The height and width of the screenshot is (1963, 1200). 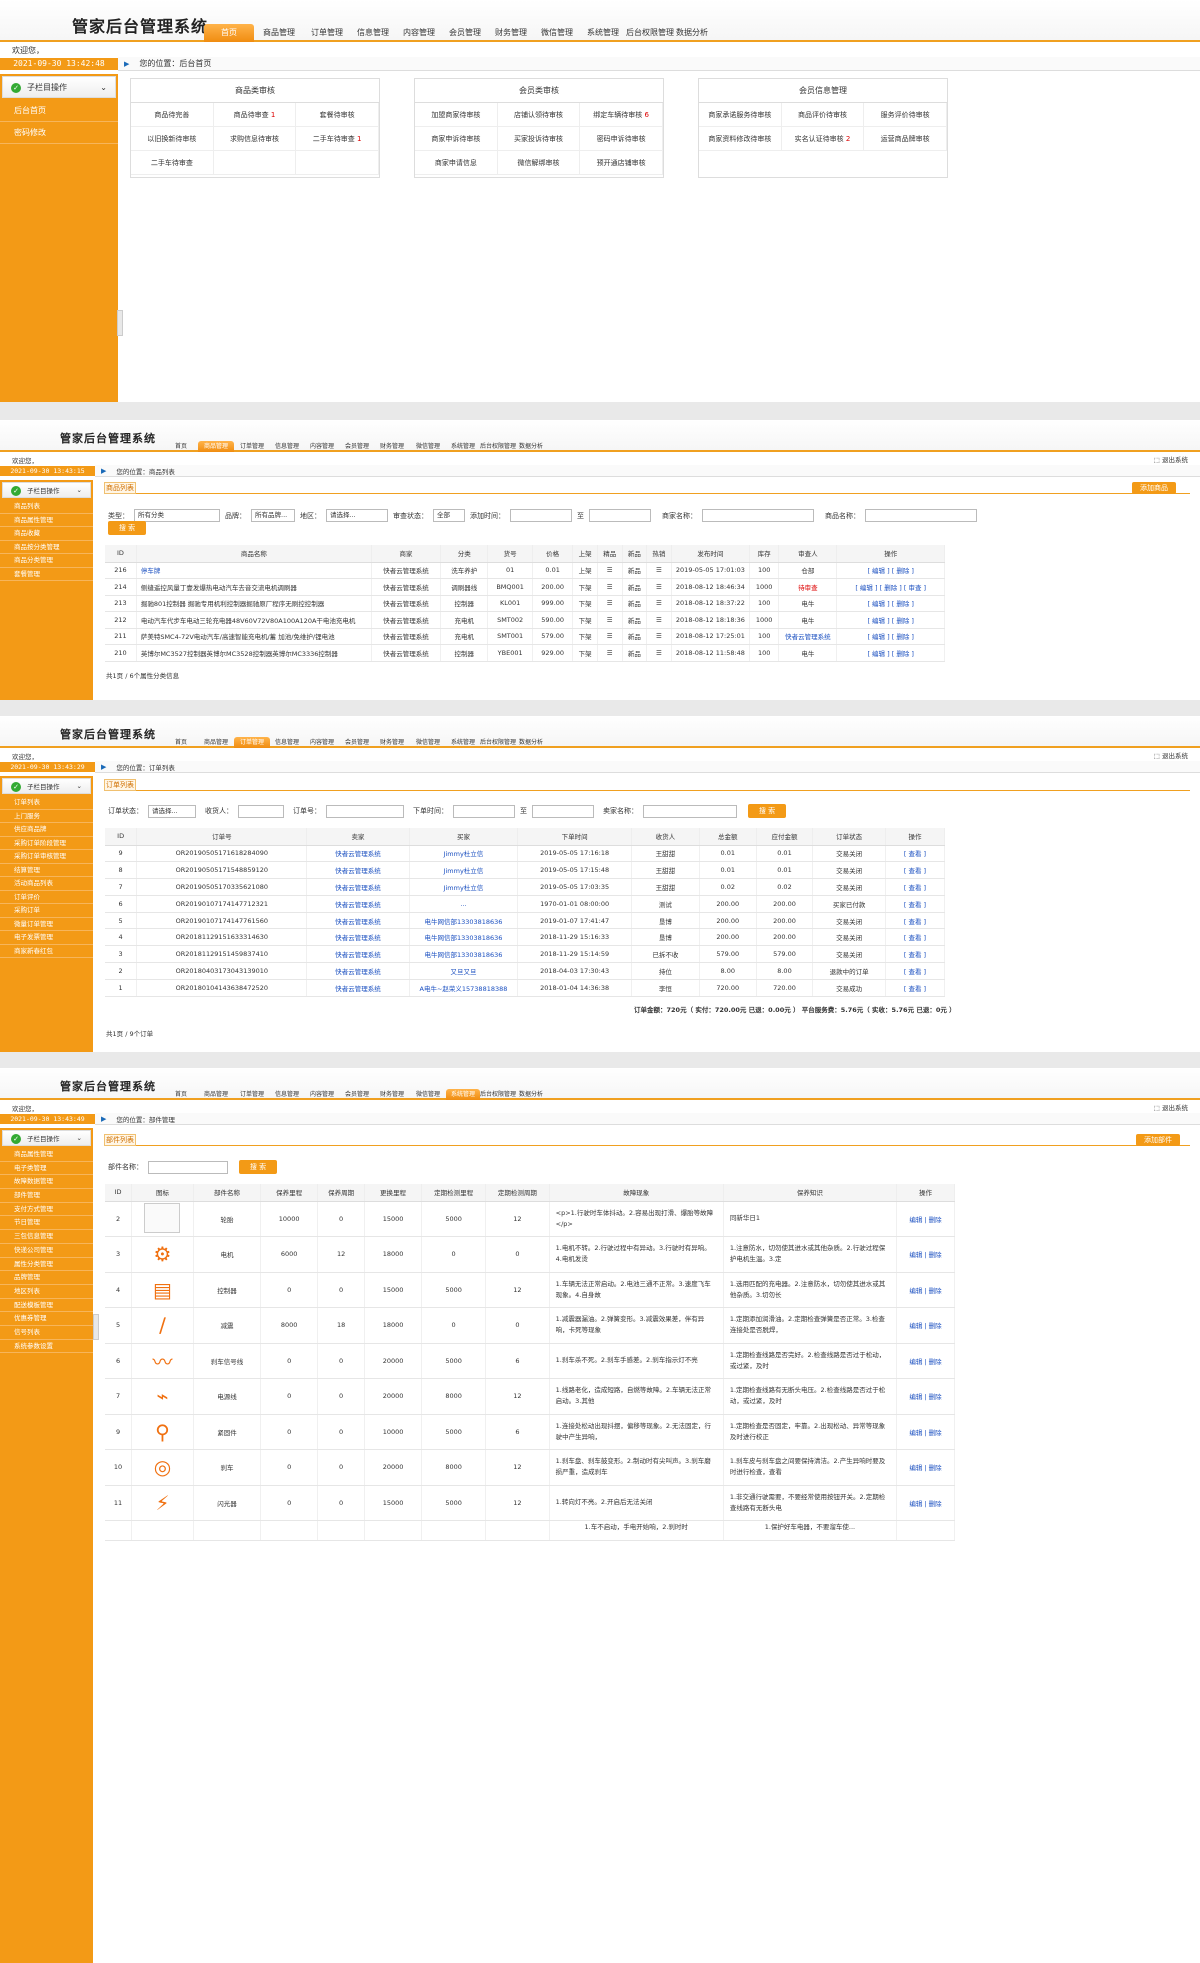 I want to click on table-cell: 电牛网信部13303818636, so click(x=464, y=921).